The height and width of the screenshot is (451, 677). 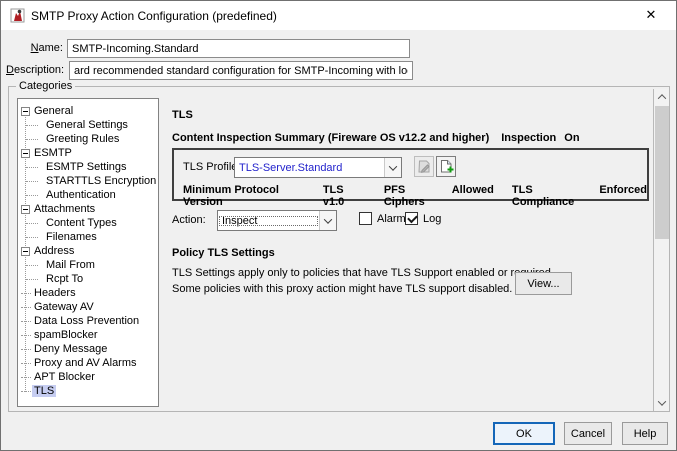 I want to click on name-input, so click(x=238, y=48).